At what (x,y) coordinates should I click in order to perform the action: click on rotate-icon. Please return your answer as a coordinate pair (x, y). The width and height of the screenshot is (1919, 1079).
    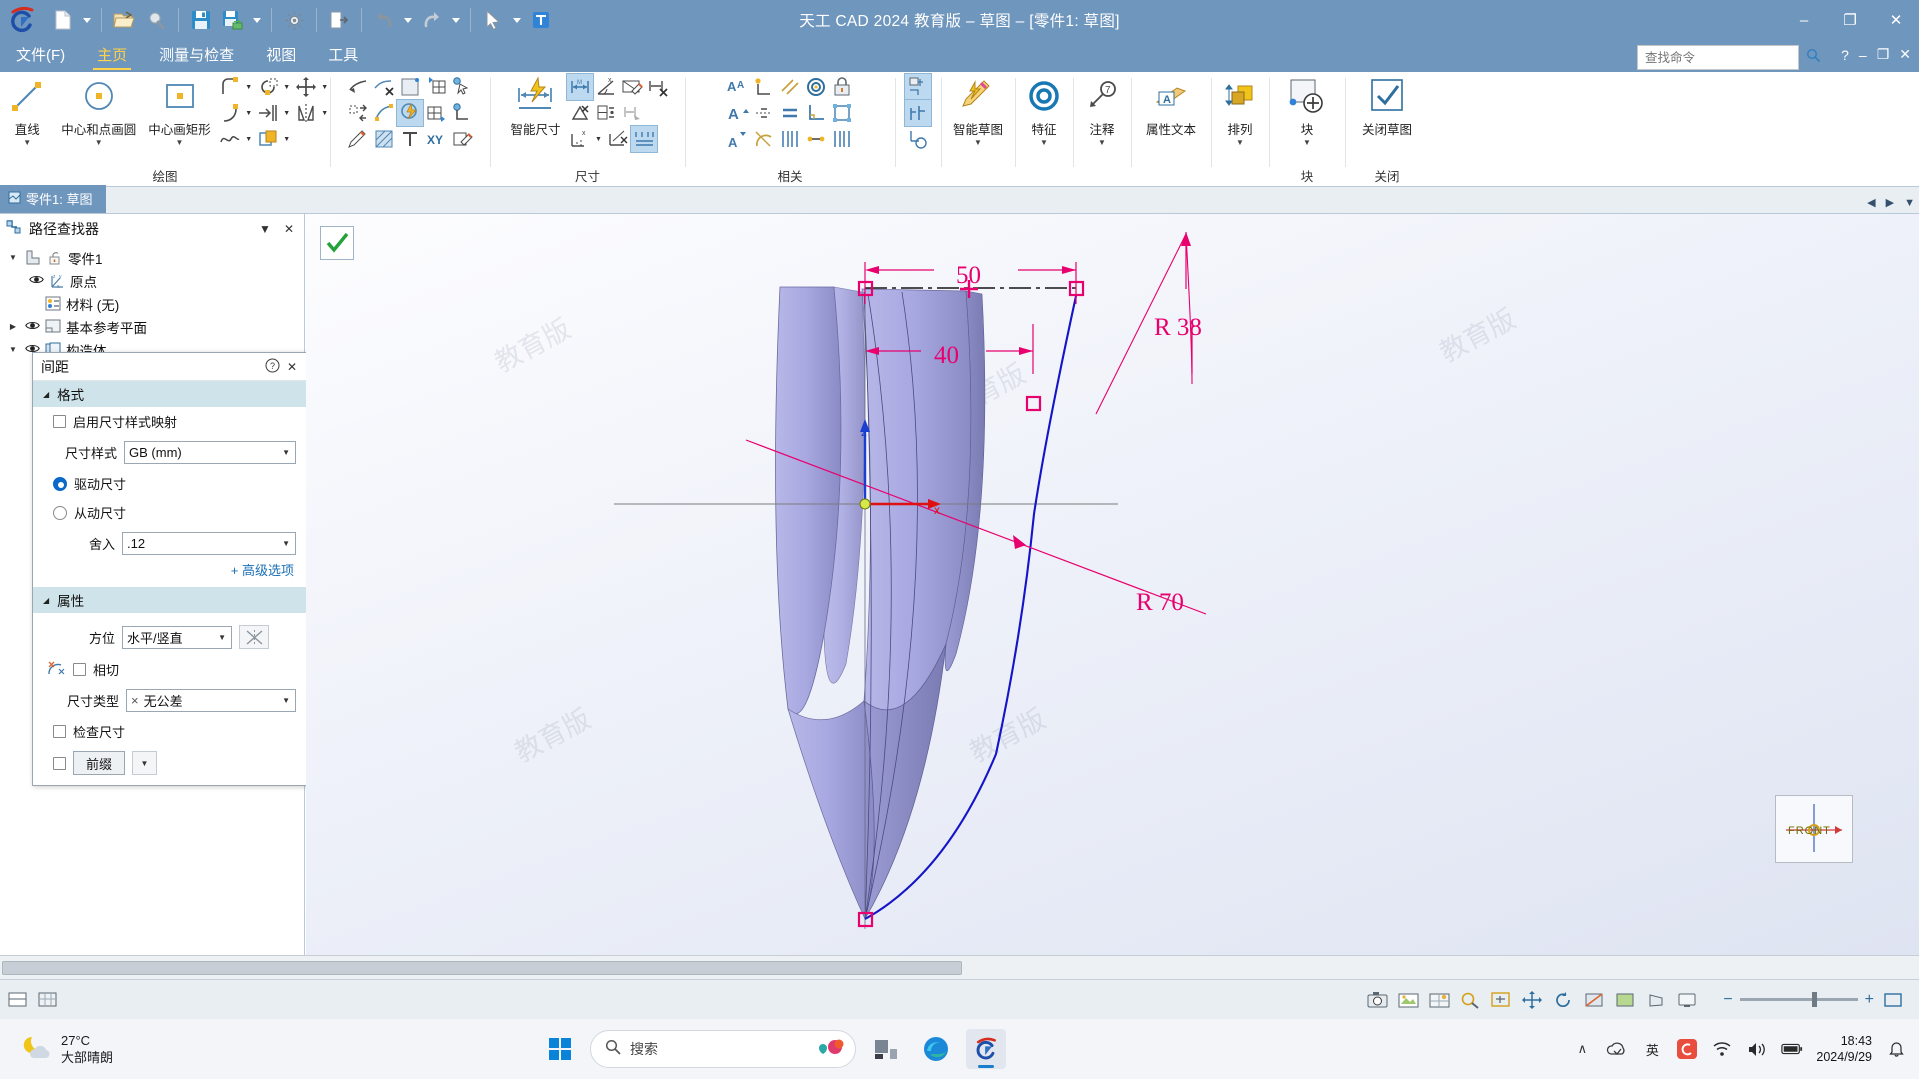
    Looking at the image, I should click on (1563, 1000).